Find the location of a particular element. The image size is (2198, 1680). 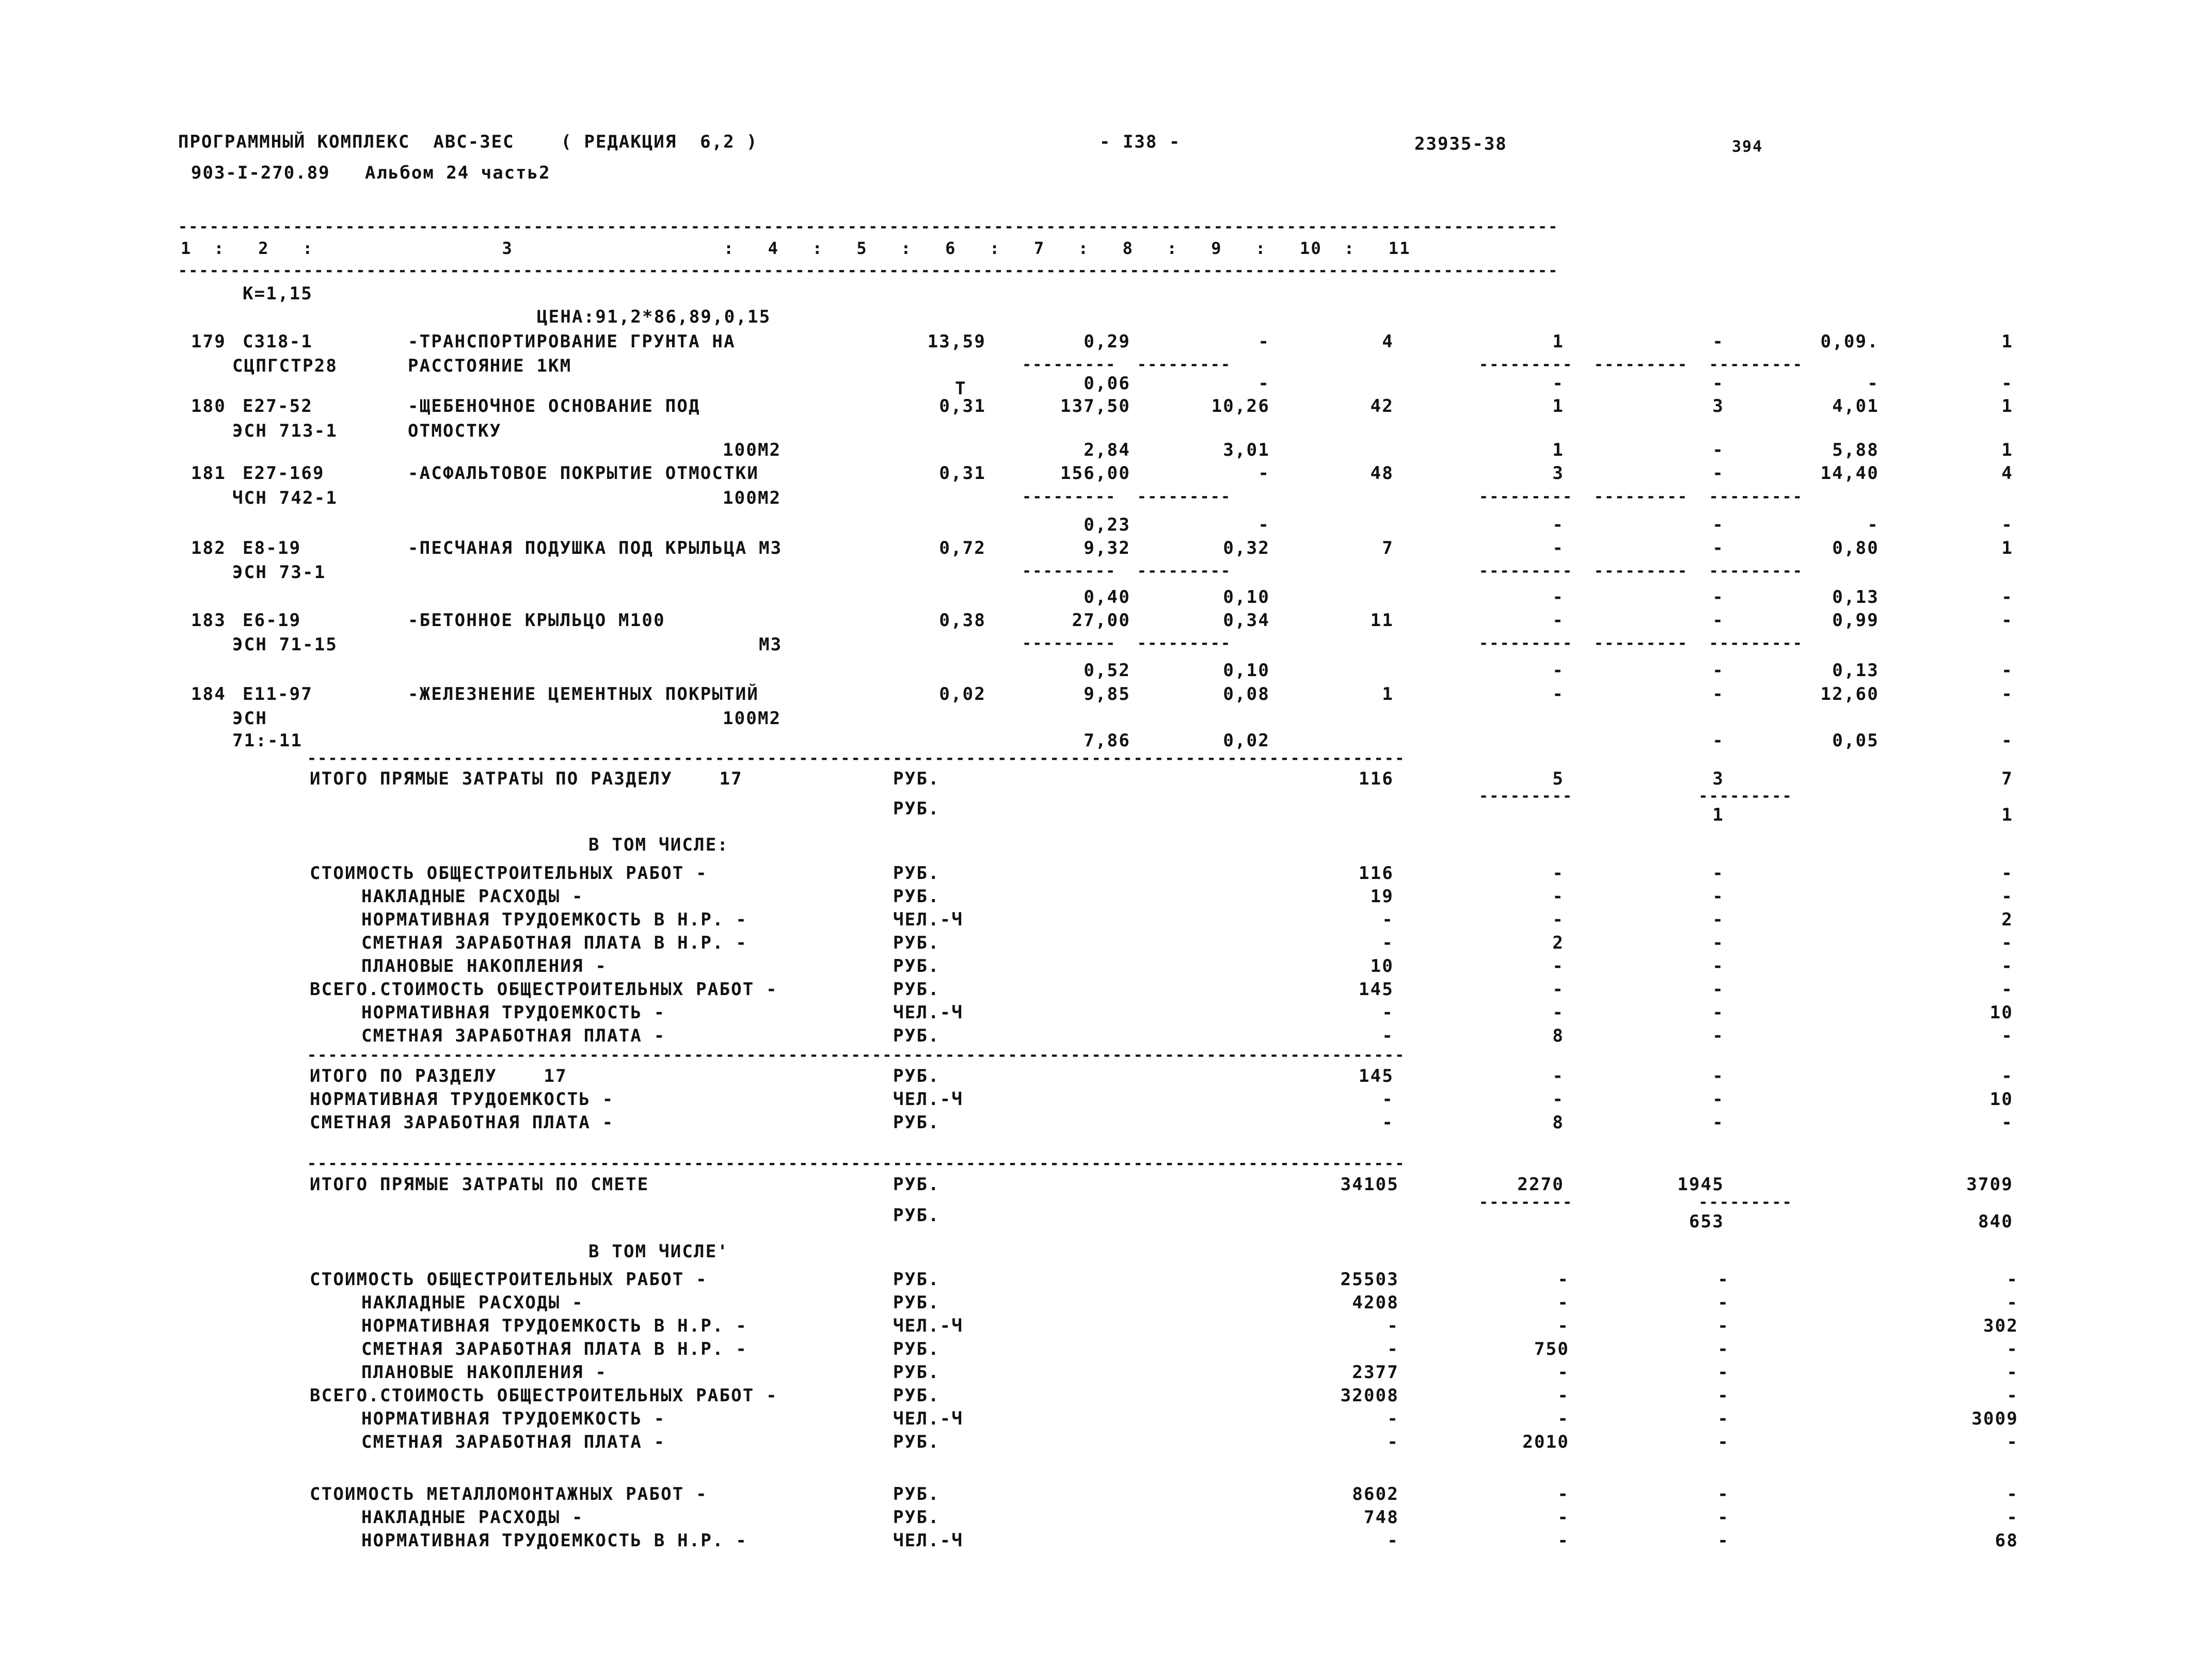

summary-line-c11: 10 is located at coordinates (2001, 1099).